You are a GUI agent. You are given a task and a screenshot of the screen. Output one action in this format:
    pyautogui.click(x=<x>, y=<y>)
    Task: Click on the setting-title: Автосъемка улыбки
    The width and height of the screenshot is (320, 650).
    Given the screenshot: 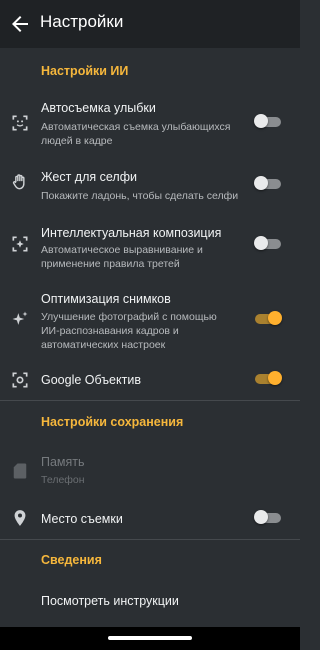 What is the action you would take?
    pyautogui.click(x=98, y=108)
    